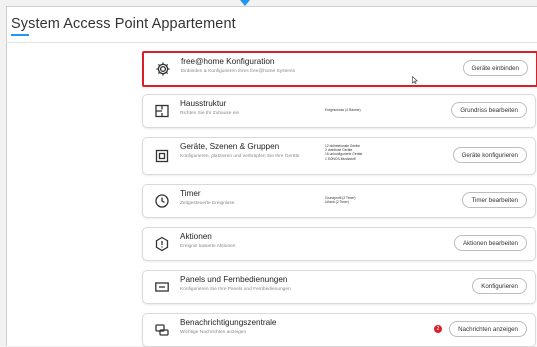 The image size is (537, 347). I want to click on show-messages-button: Nachrichten anzeigen, so click(488, 329).